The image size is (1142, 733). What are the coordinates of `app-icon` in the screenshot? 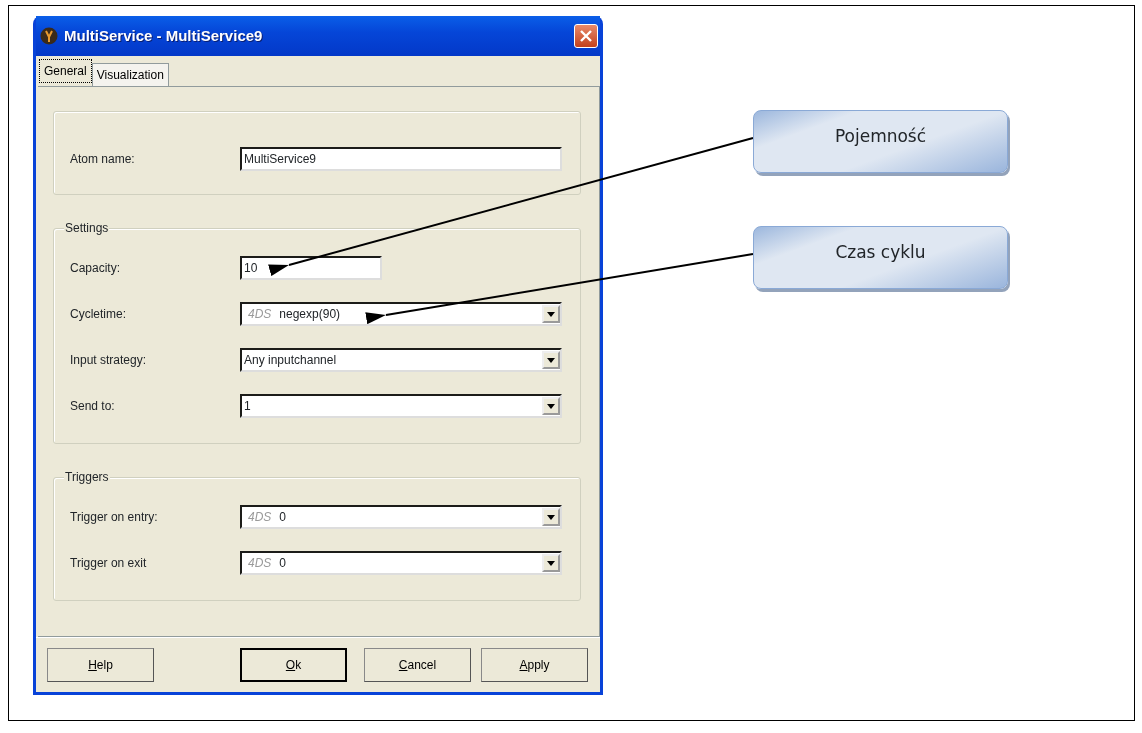 It's located at (49, 36).